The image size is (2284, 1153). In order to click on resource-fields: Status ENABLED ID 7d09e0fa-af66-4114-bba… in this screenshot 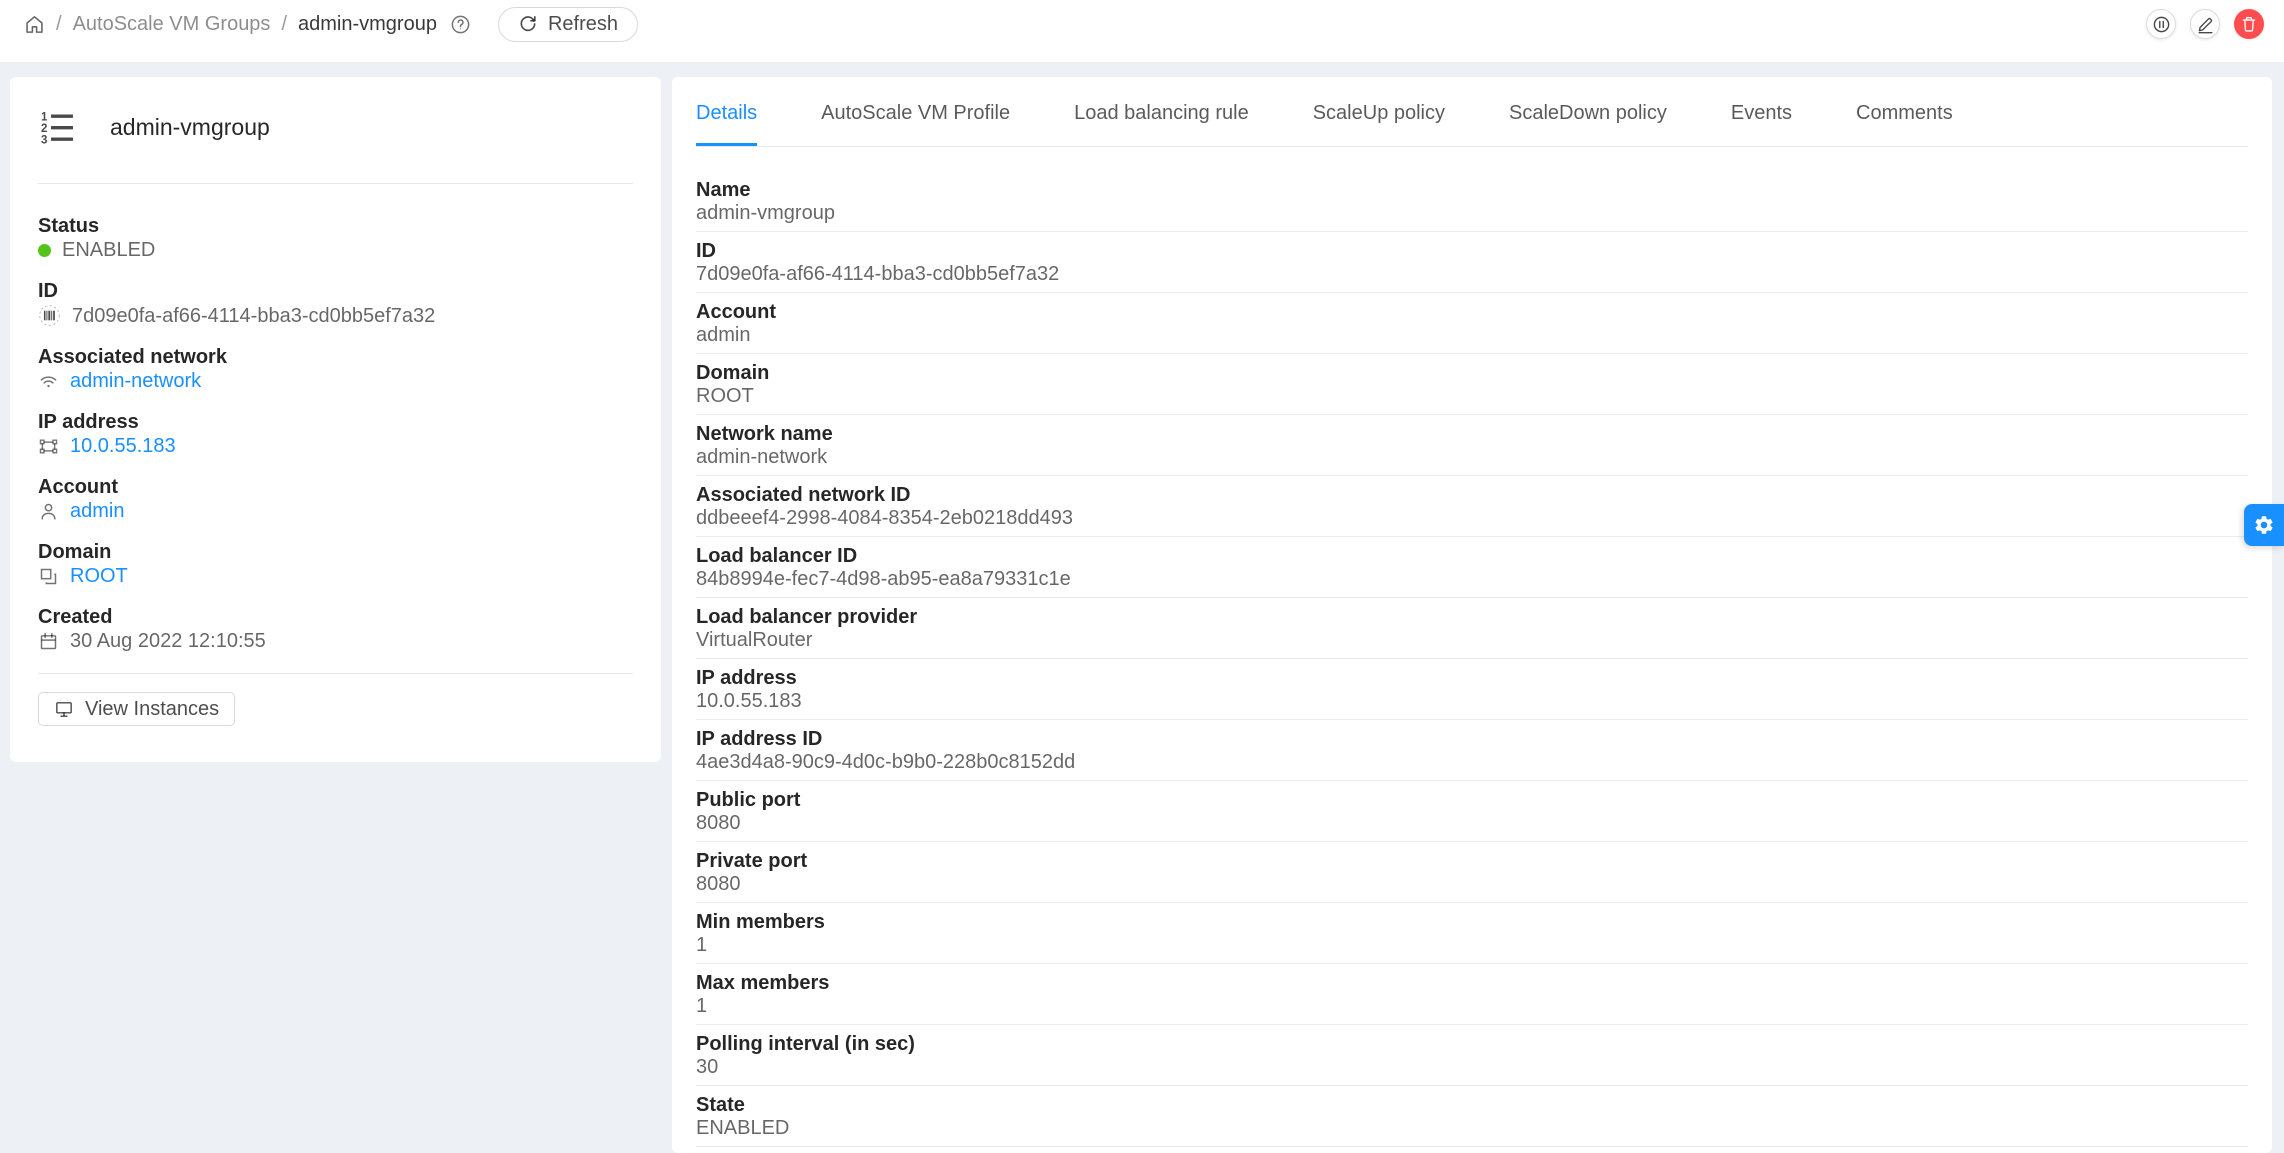, I will do `click(335, 433)`.